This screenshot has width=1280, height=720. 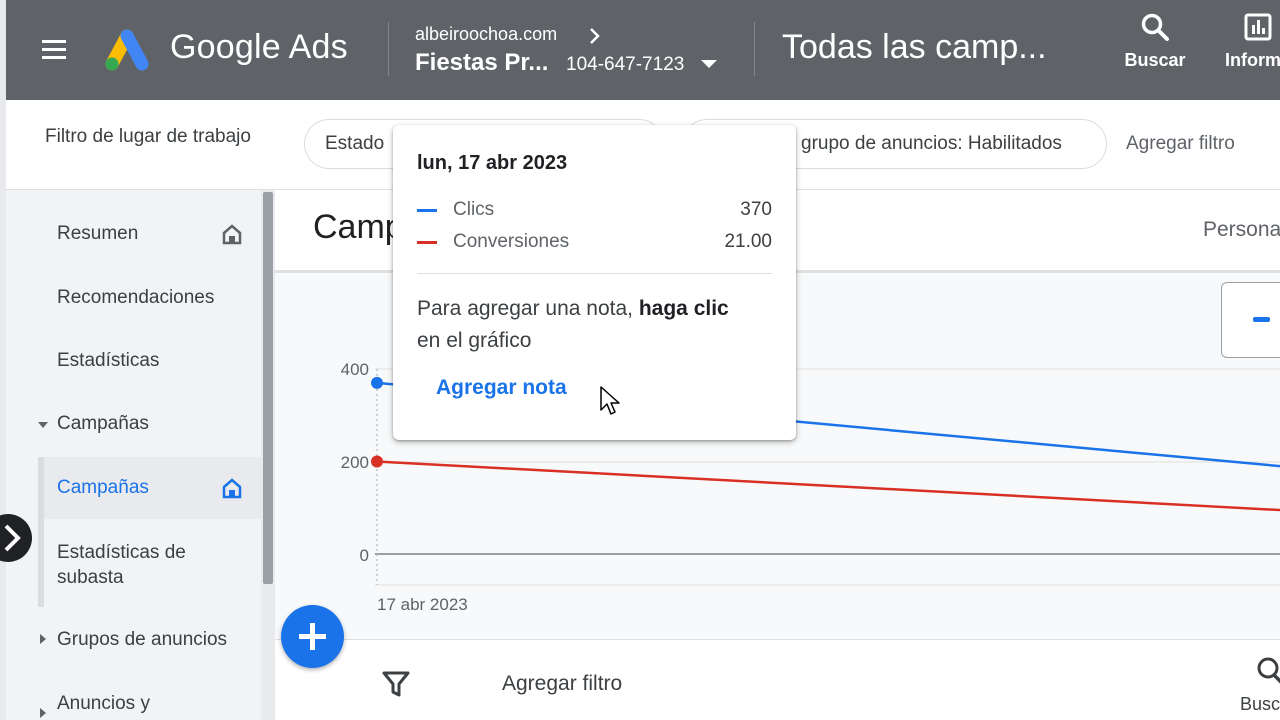 What do you see at coordinates (142, 639) in the screenshot?
I see `sidebar-item-label: Grupos de anuncios` at bounding box center [142, 639].